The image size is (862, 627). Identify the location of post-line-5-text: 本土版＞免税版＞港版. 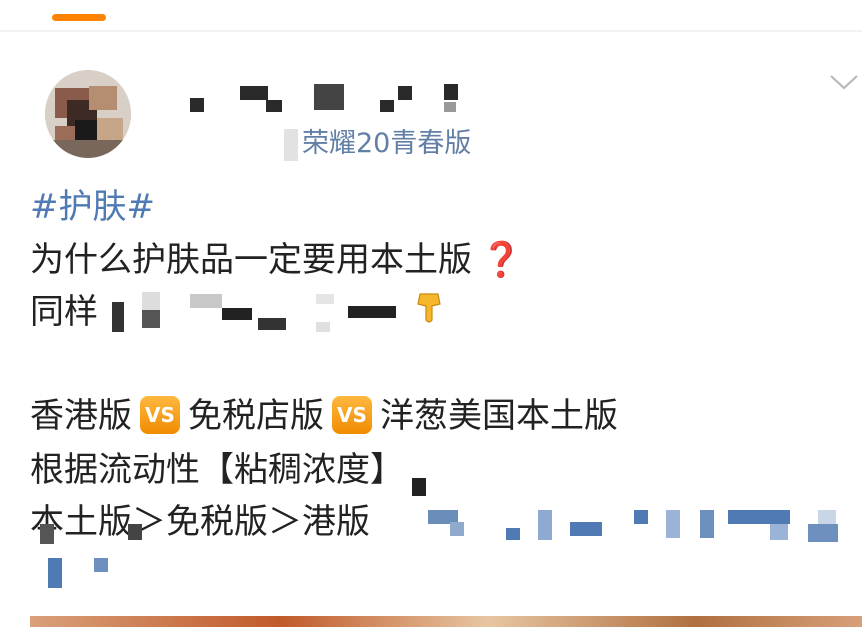
(200, 522).